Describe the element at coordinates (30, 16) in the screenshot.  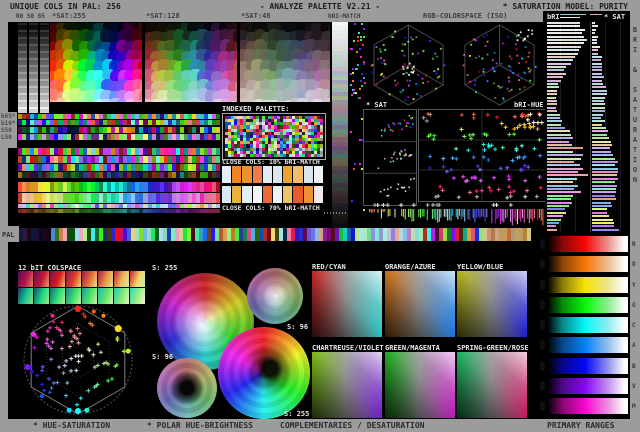
I see `gray-ramp-labels: R0 50 85` at that location.